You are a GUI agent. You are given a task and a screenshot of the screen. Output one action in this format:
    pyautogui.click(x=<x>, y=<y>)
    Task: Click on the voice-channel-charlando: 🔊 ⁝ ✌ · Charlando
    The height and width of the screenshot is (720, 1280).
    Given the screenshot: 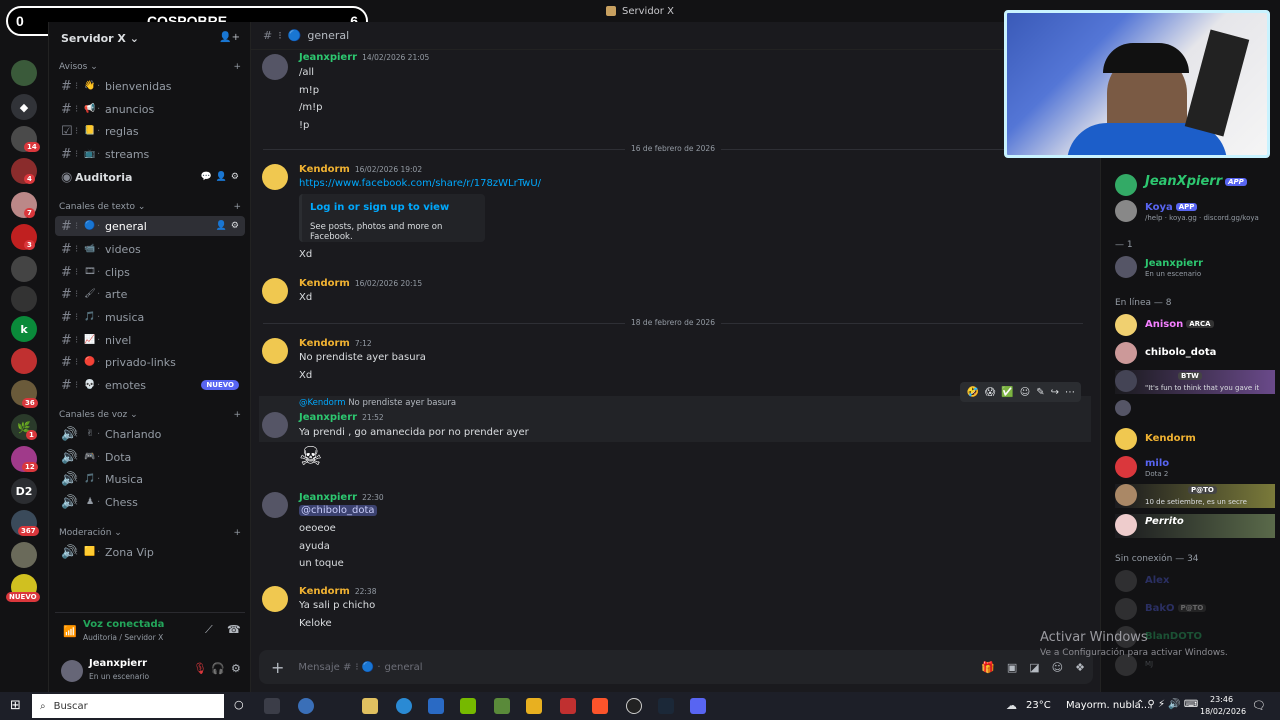 What is the action you would take?
    pyautogui.click(x=150, y=434)
    